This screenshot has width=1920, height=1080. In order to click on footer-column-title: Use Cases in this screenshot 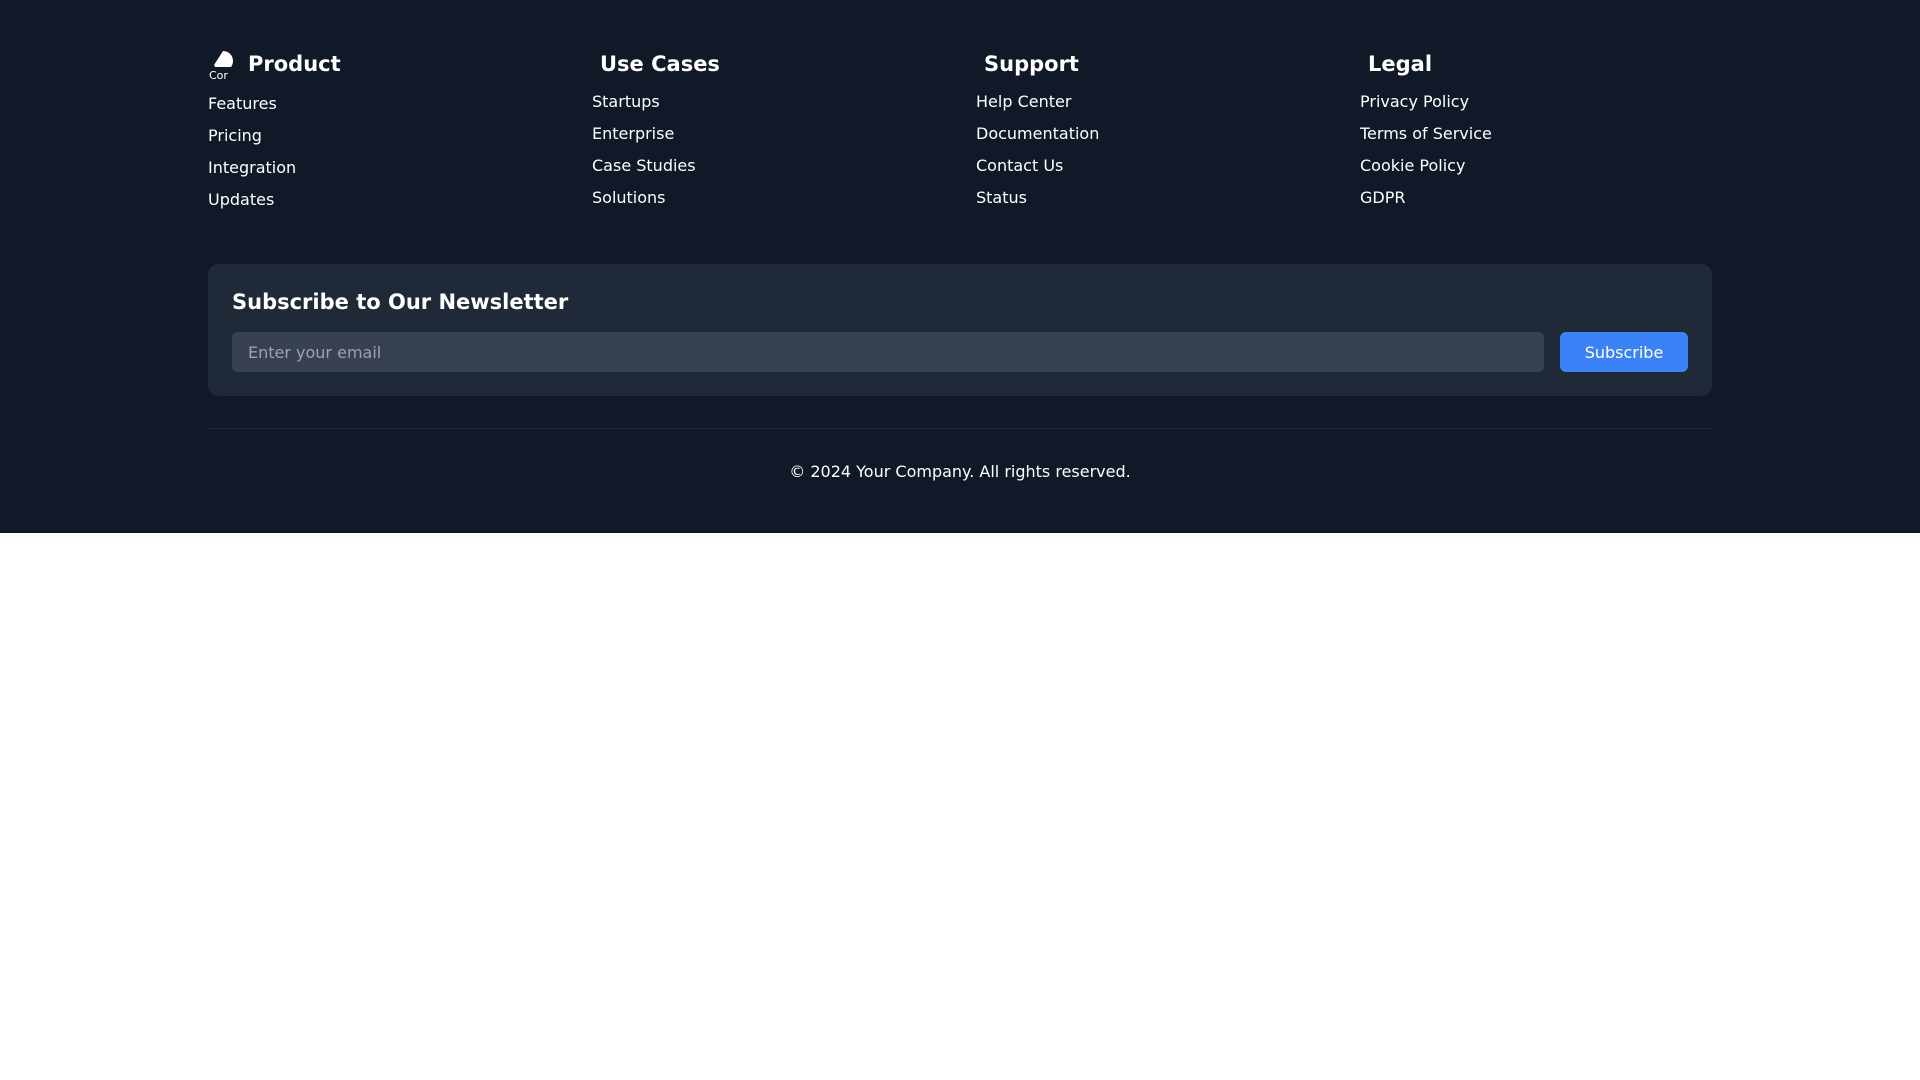, I will do `click(660, 64)`.